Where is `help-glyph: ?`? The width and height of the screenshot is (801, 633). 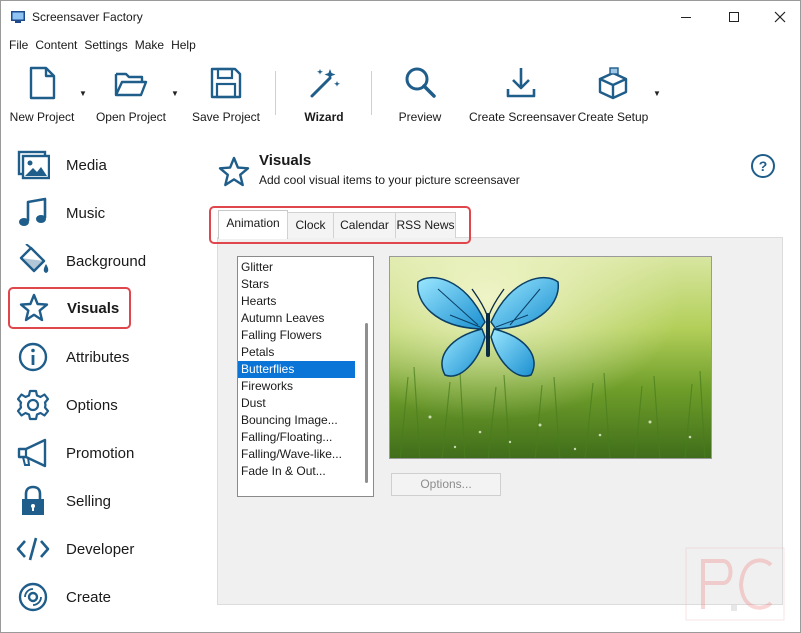
help-glyph: ? is located at coordinates (763, 166).